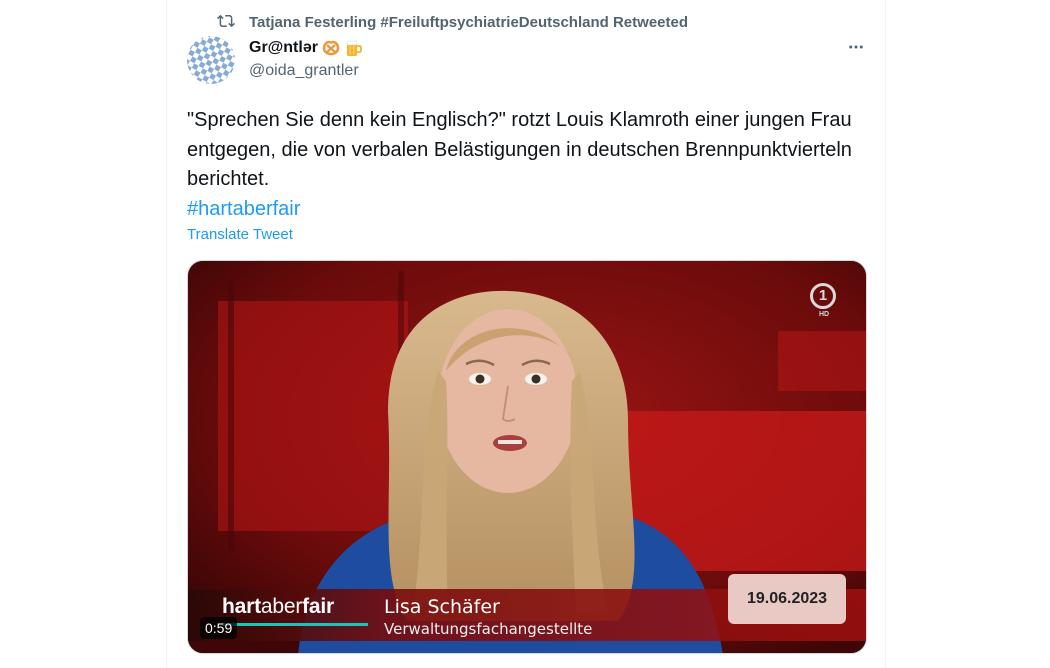 The width and height of the screenshot is (1050, 668). I want to click on retweet-icon, so click(227, 22).